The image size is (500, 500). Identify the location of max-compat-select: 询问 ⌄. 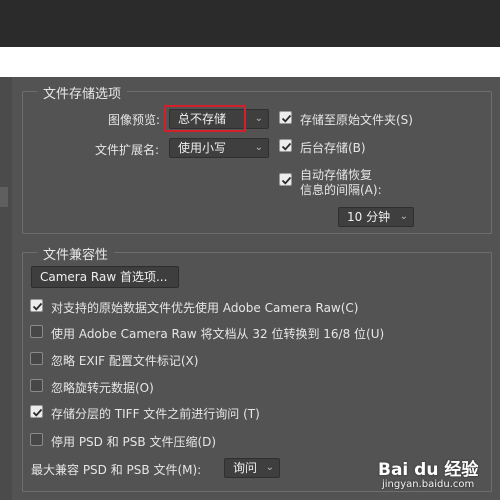
(252, 468).